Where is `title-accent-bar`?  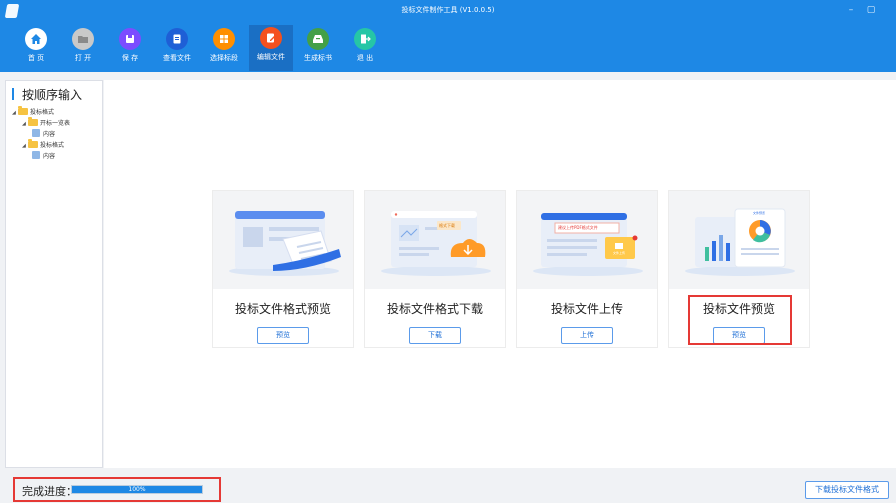
title-accent-bar is located at coordinates (13, 94).